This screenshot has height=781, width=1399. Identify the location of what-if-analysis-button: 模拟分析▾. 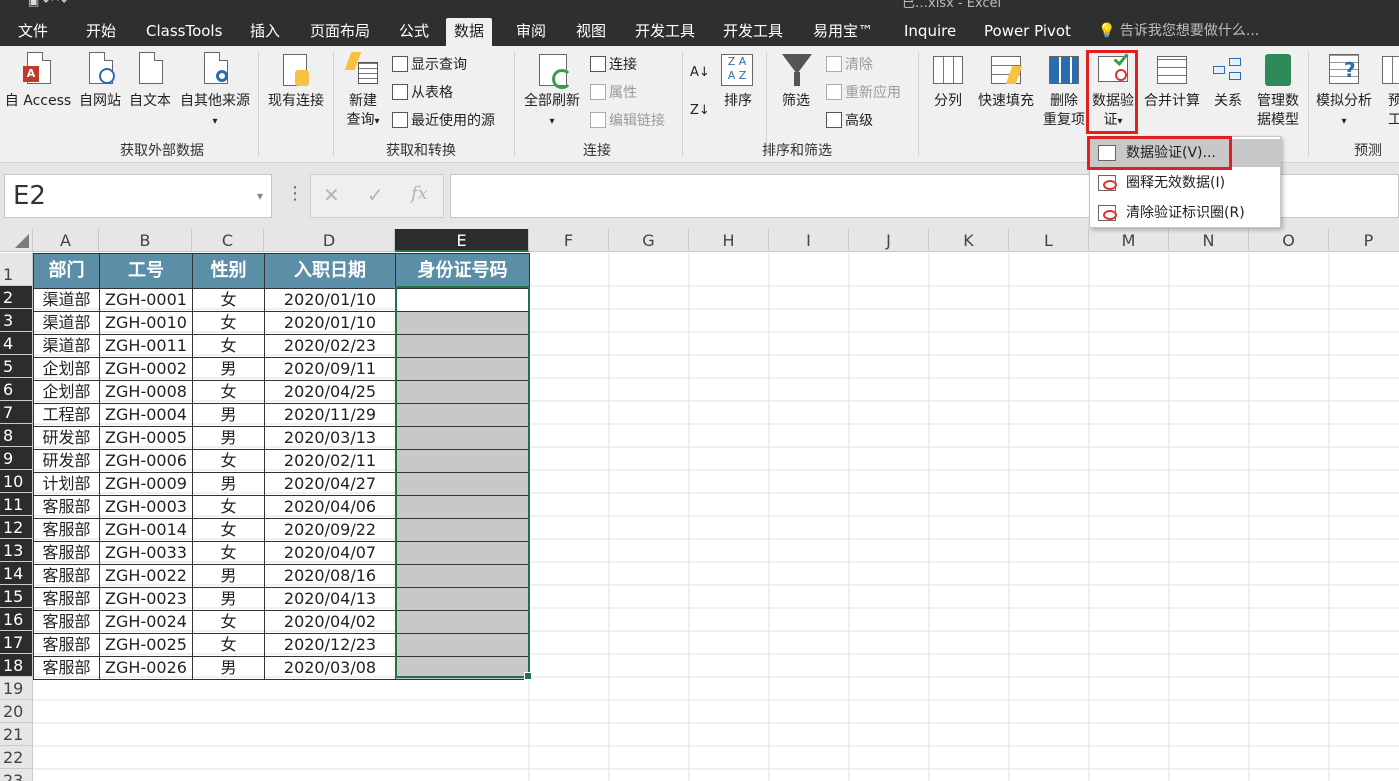
(1344, 91).